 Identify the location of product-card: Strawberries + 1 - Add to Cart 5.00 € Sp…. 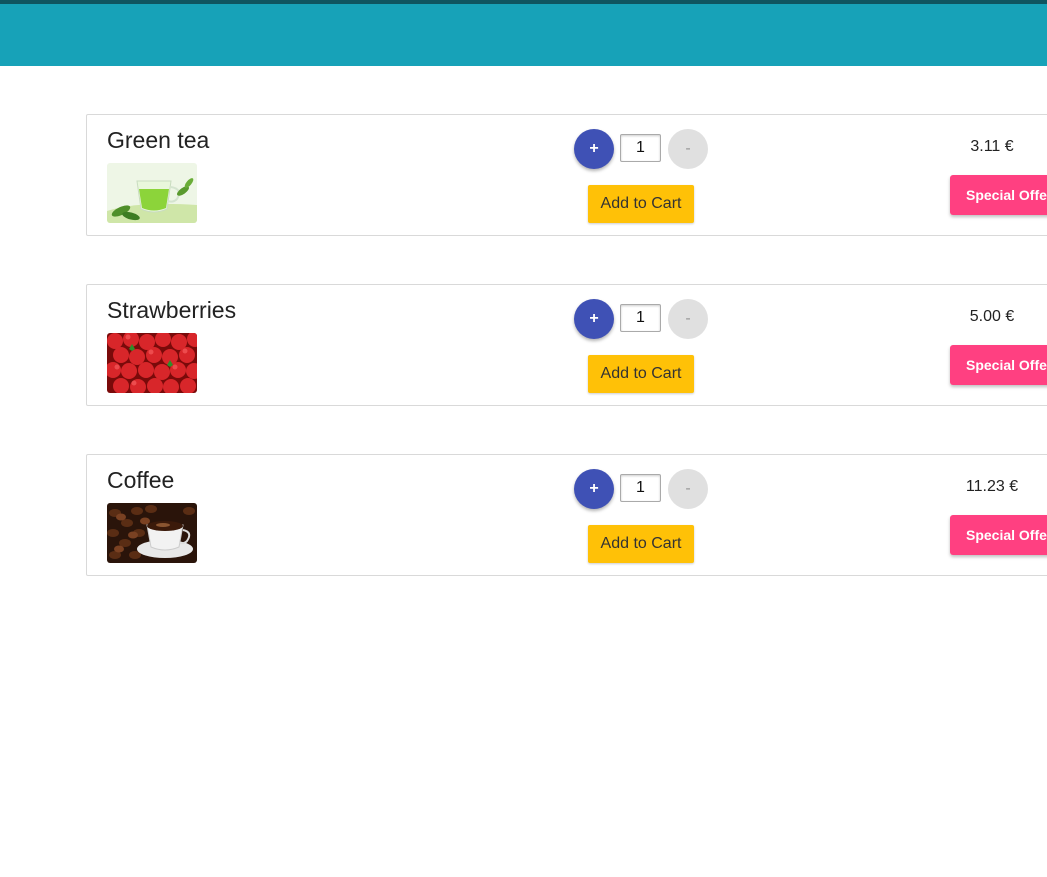
(566, 345).